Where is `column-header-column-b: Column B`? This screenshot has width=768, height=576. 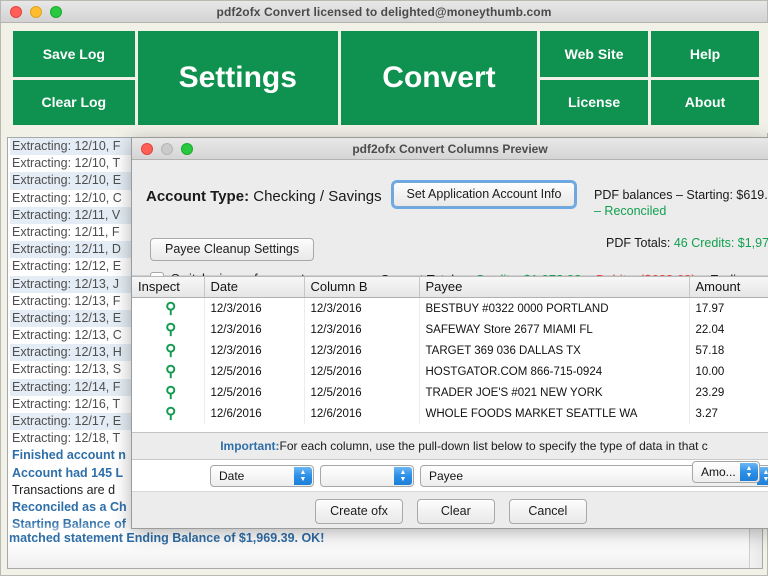 column-header-column-b: Column B is located at coordinates (362, 287).